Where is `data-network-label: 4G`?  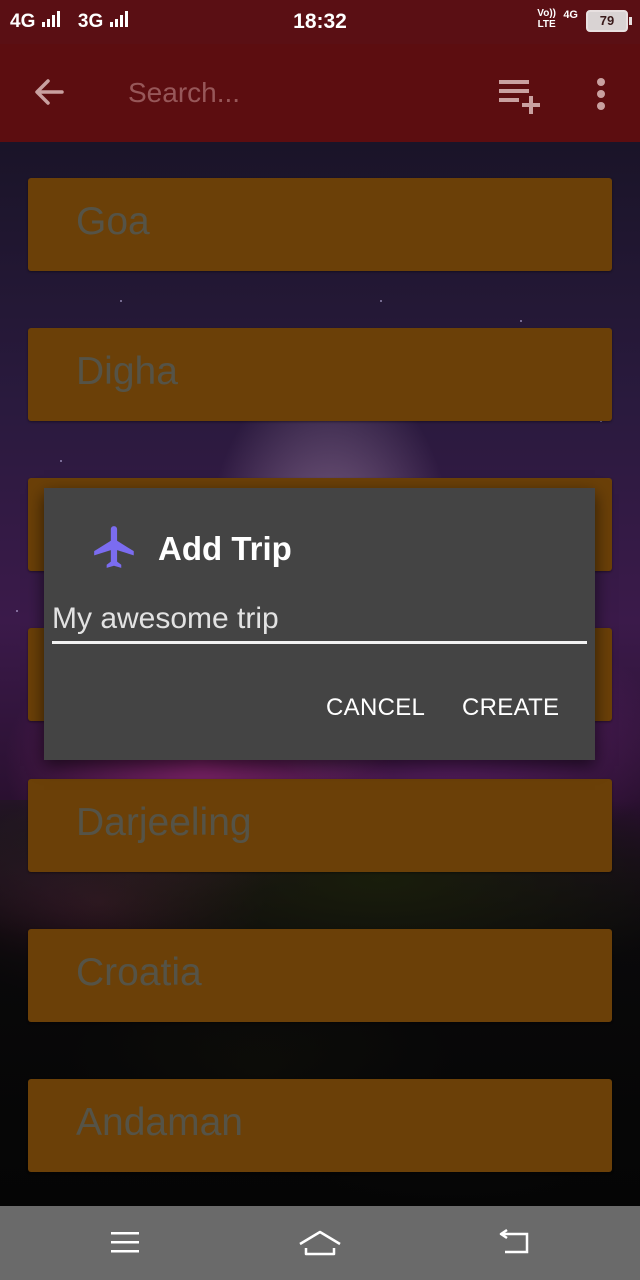
data-network-label: 4G is located at coordinates (570, 15).